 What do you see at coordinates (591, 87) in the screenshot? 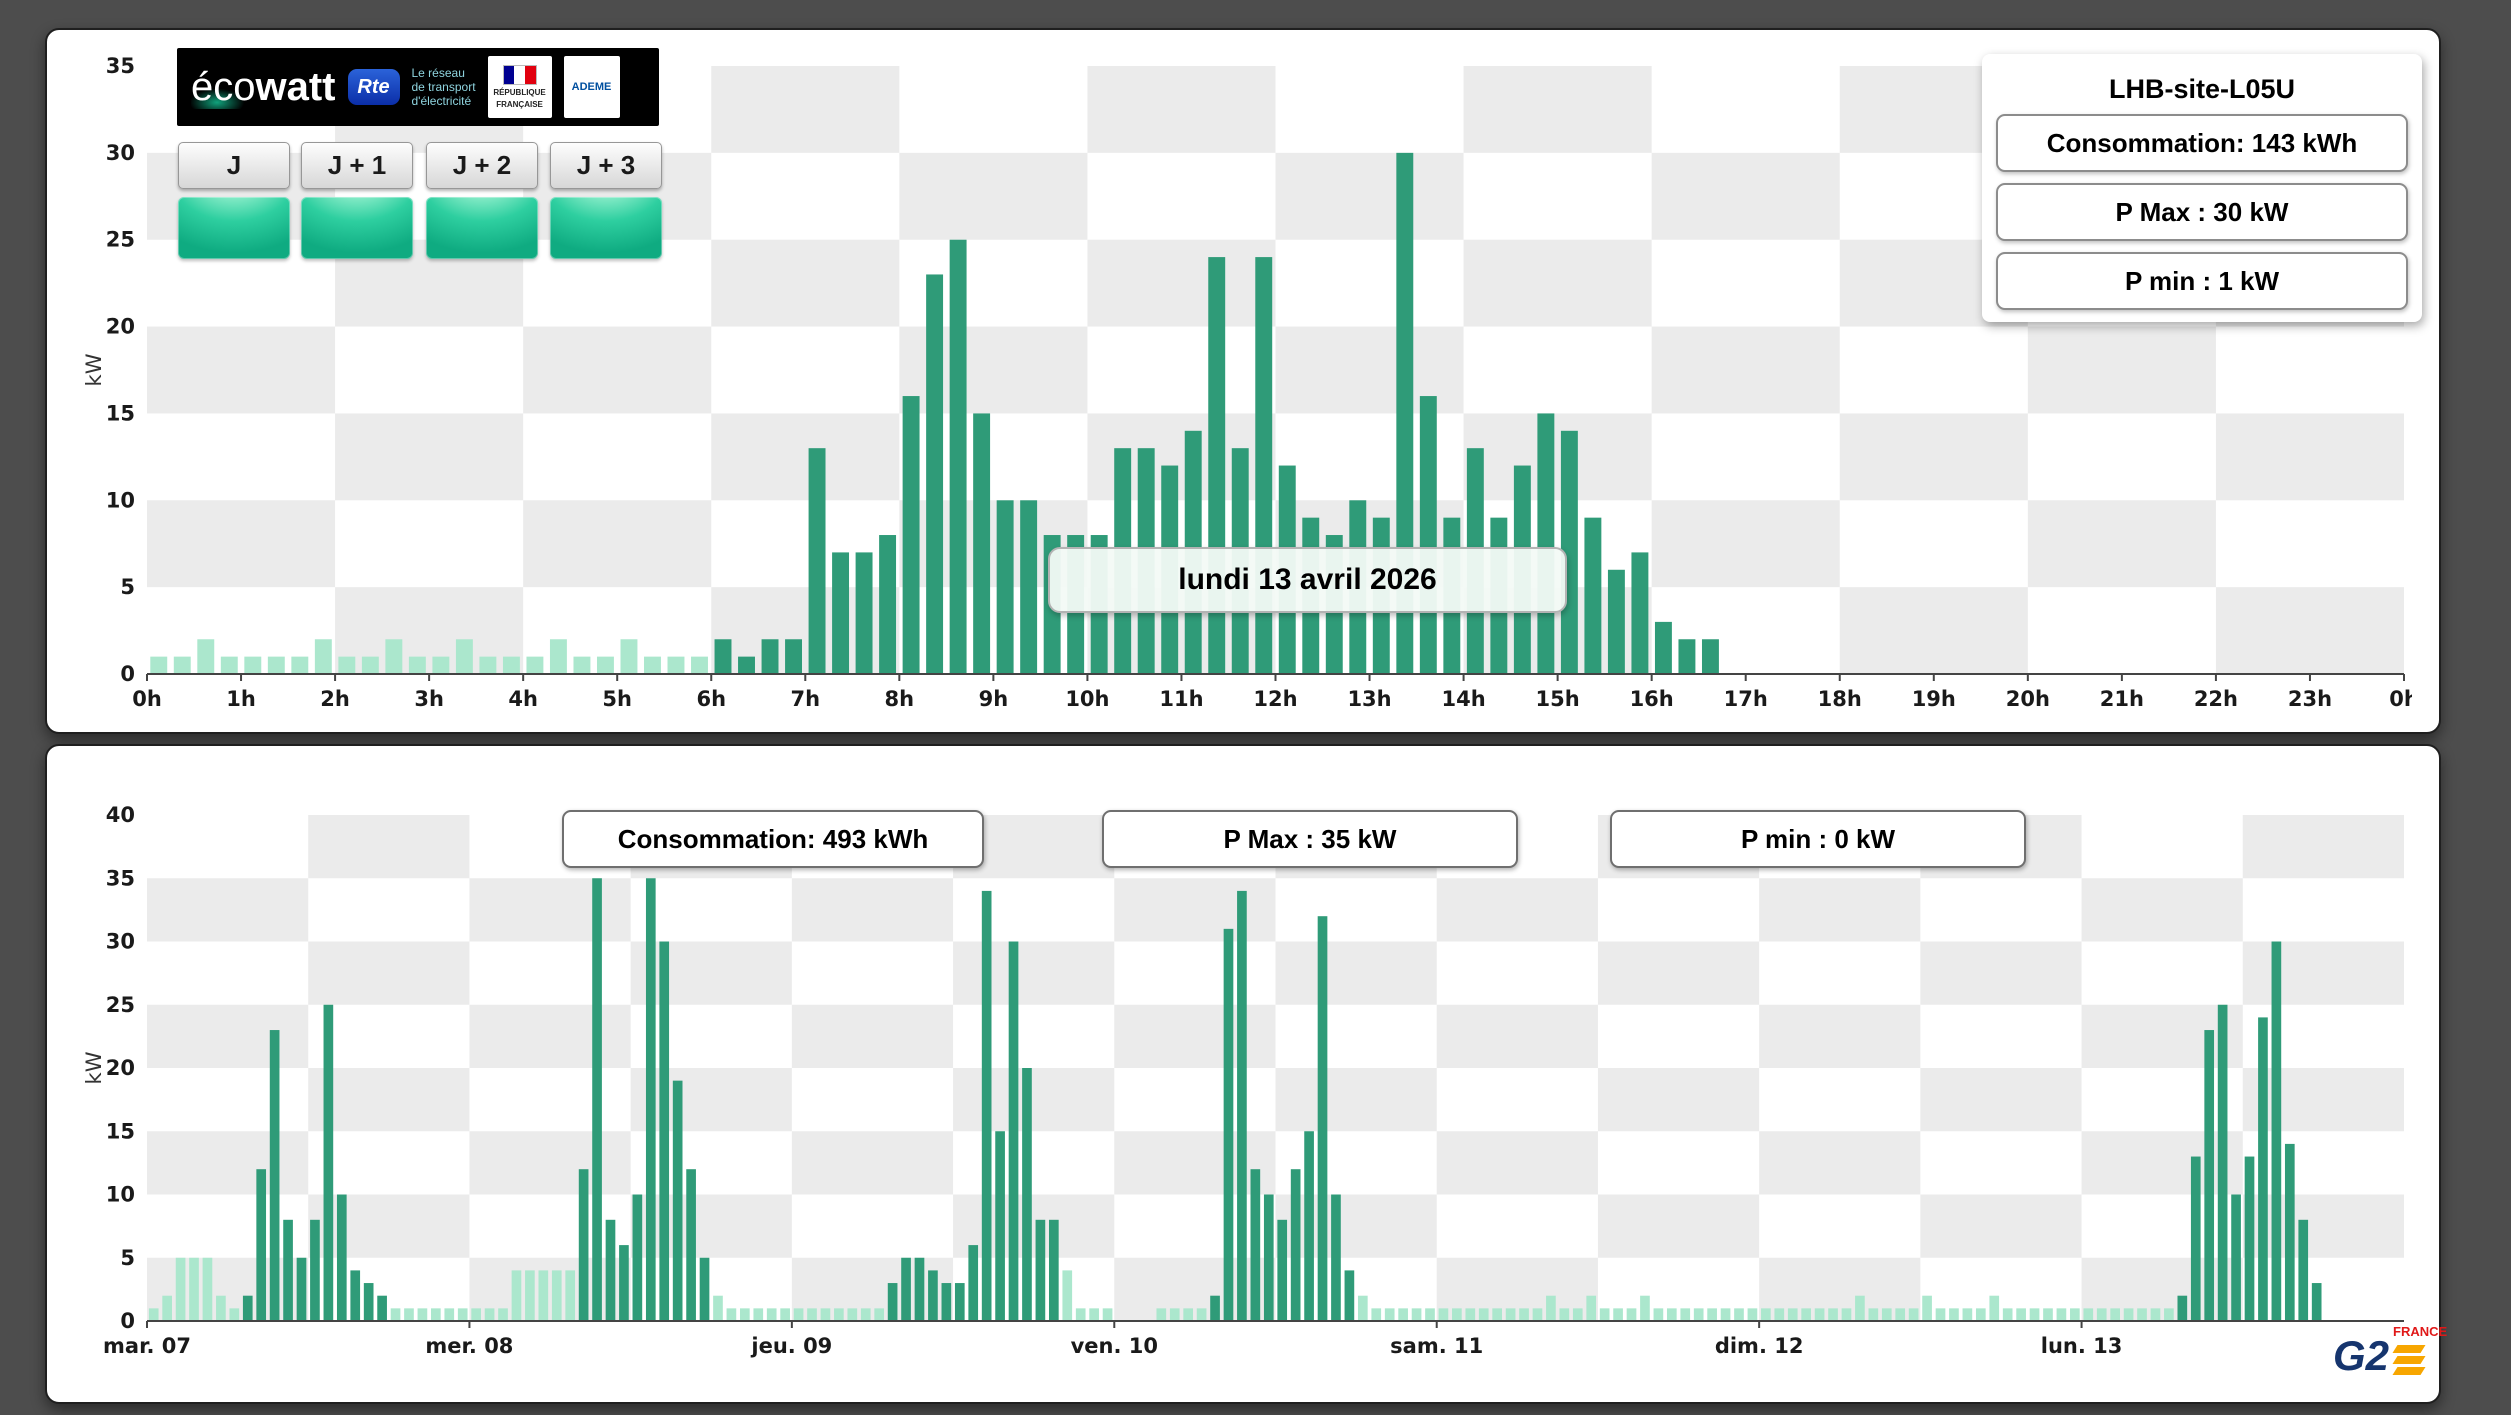
I see `ademe-logo: ADEME` at bounding box center [591, 87].